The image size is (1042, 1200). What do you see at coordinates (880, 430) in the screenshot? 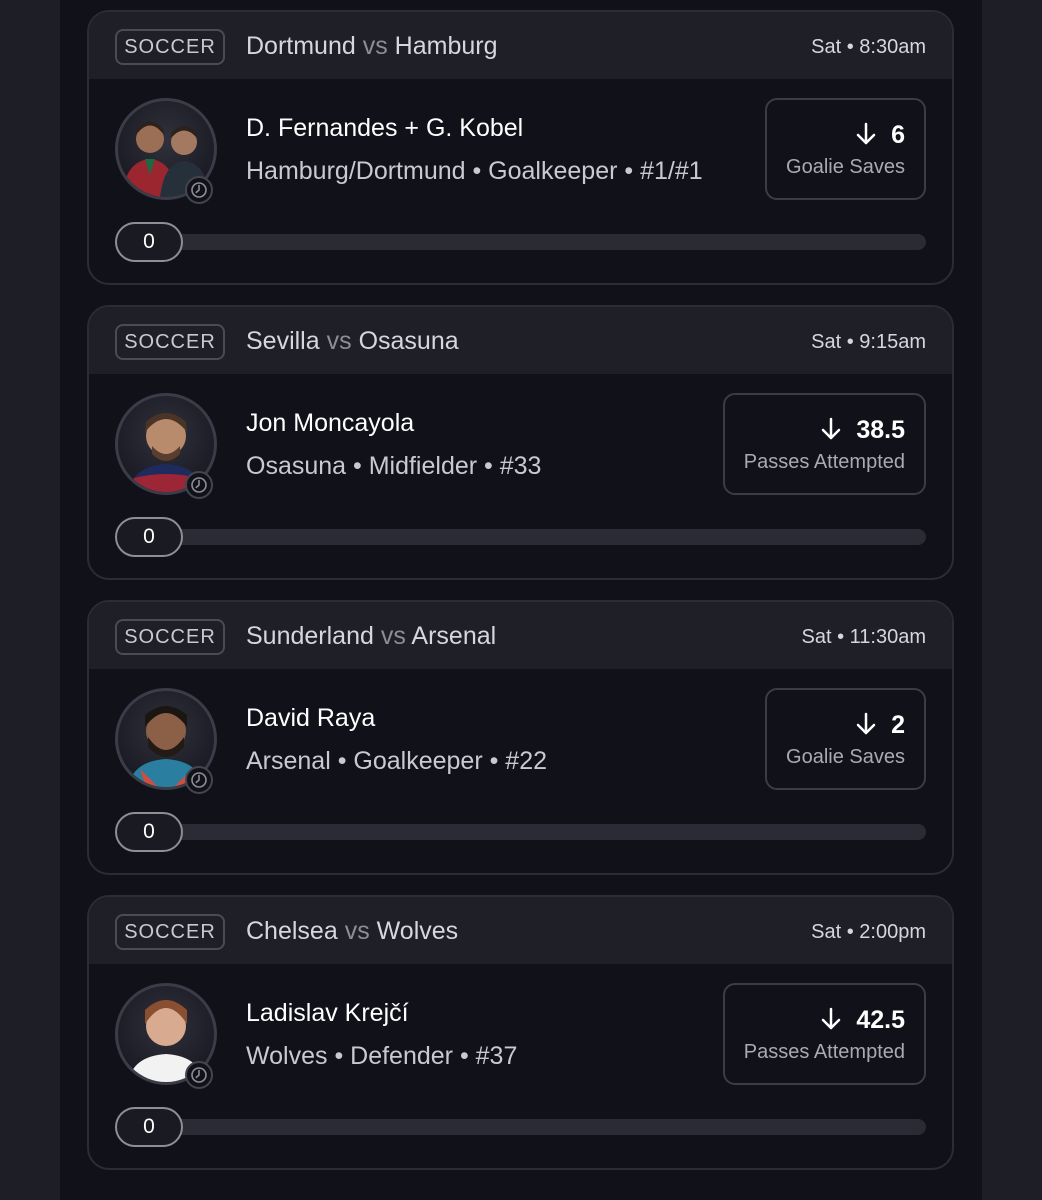
I see `line-value: 38.5` at bounding box center [880, 430].